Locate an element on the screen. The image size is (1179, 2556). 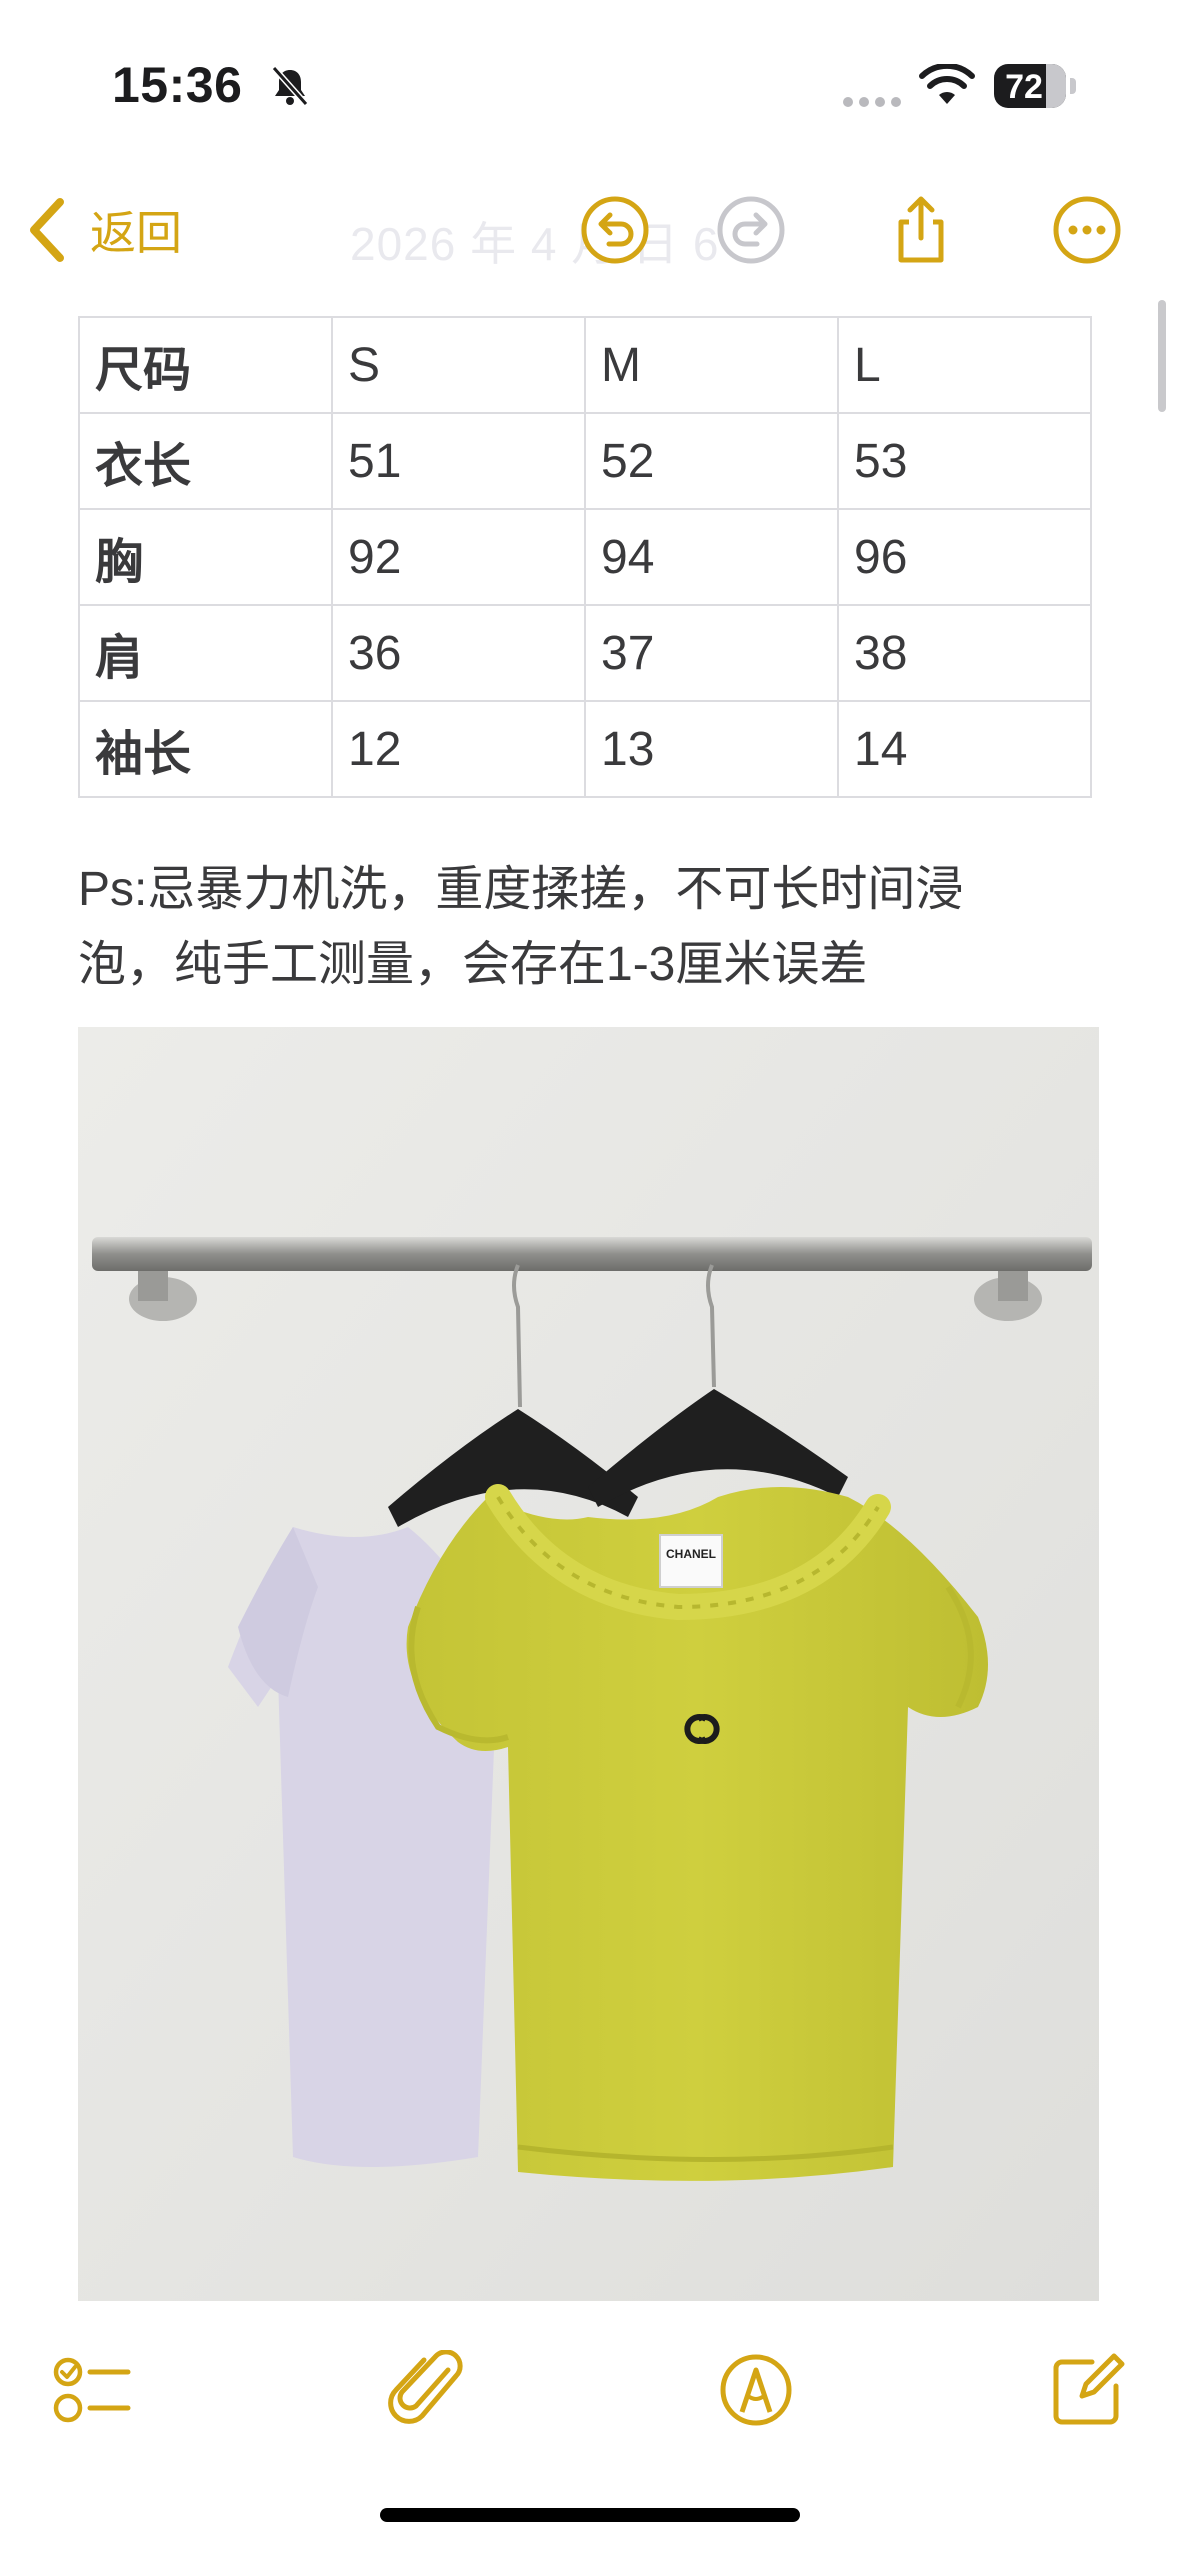
more-icon is located at coordinates (1087, 230).